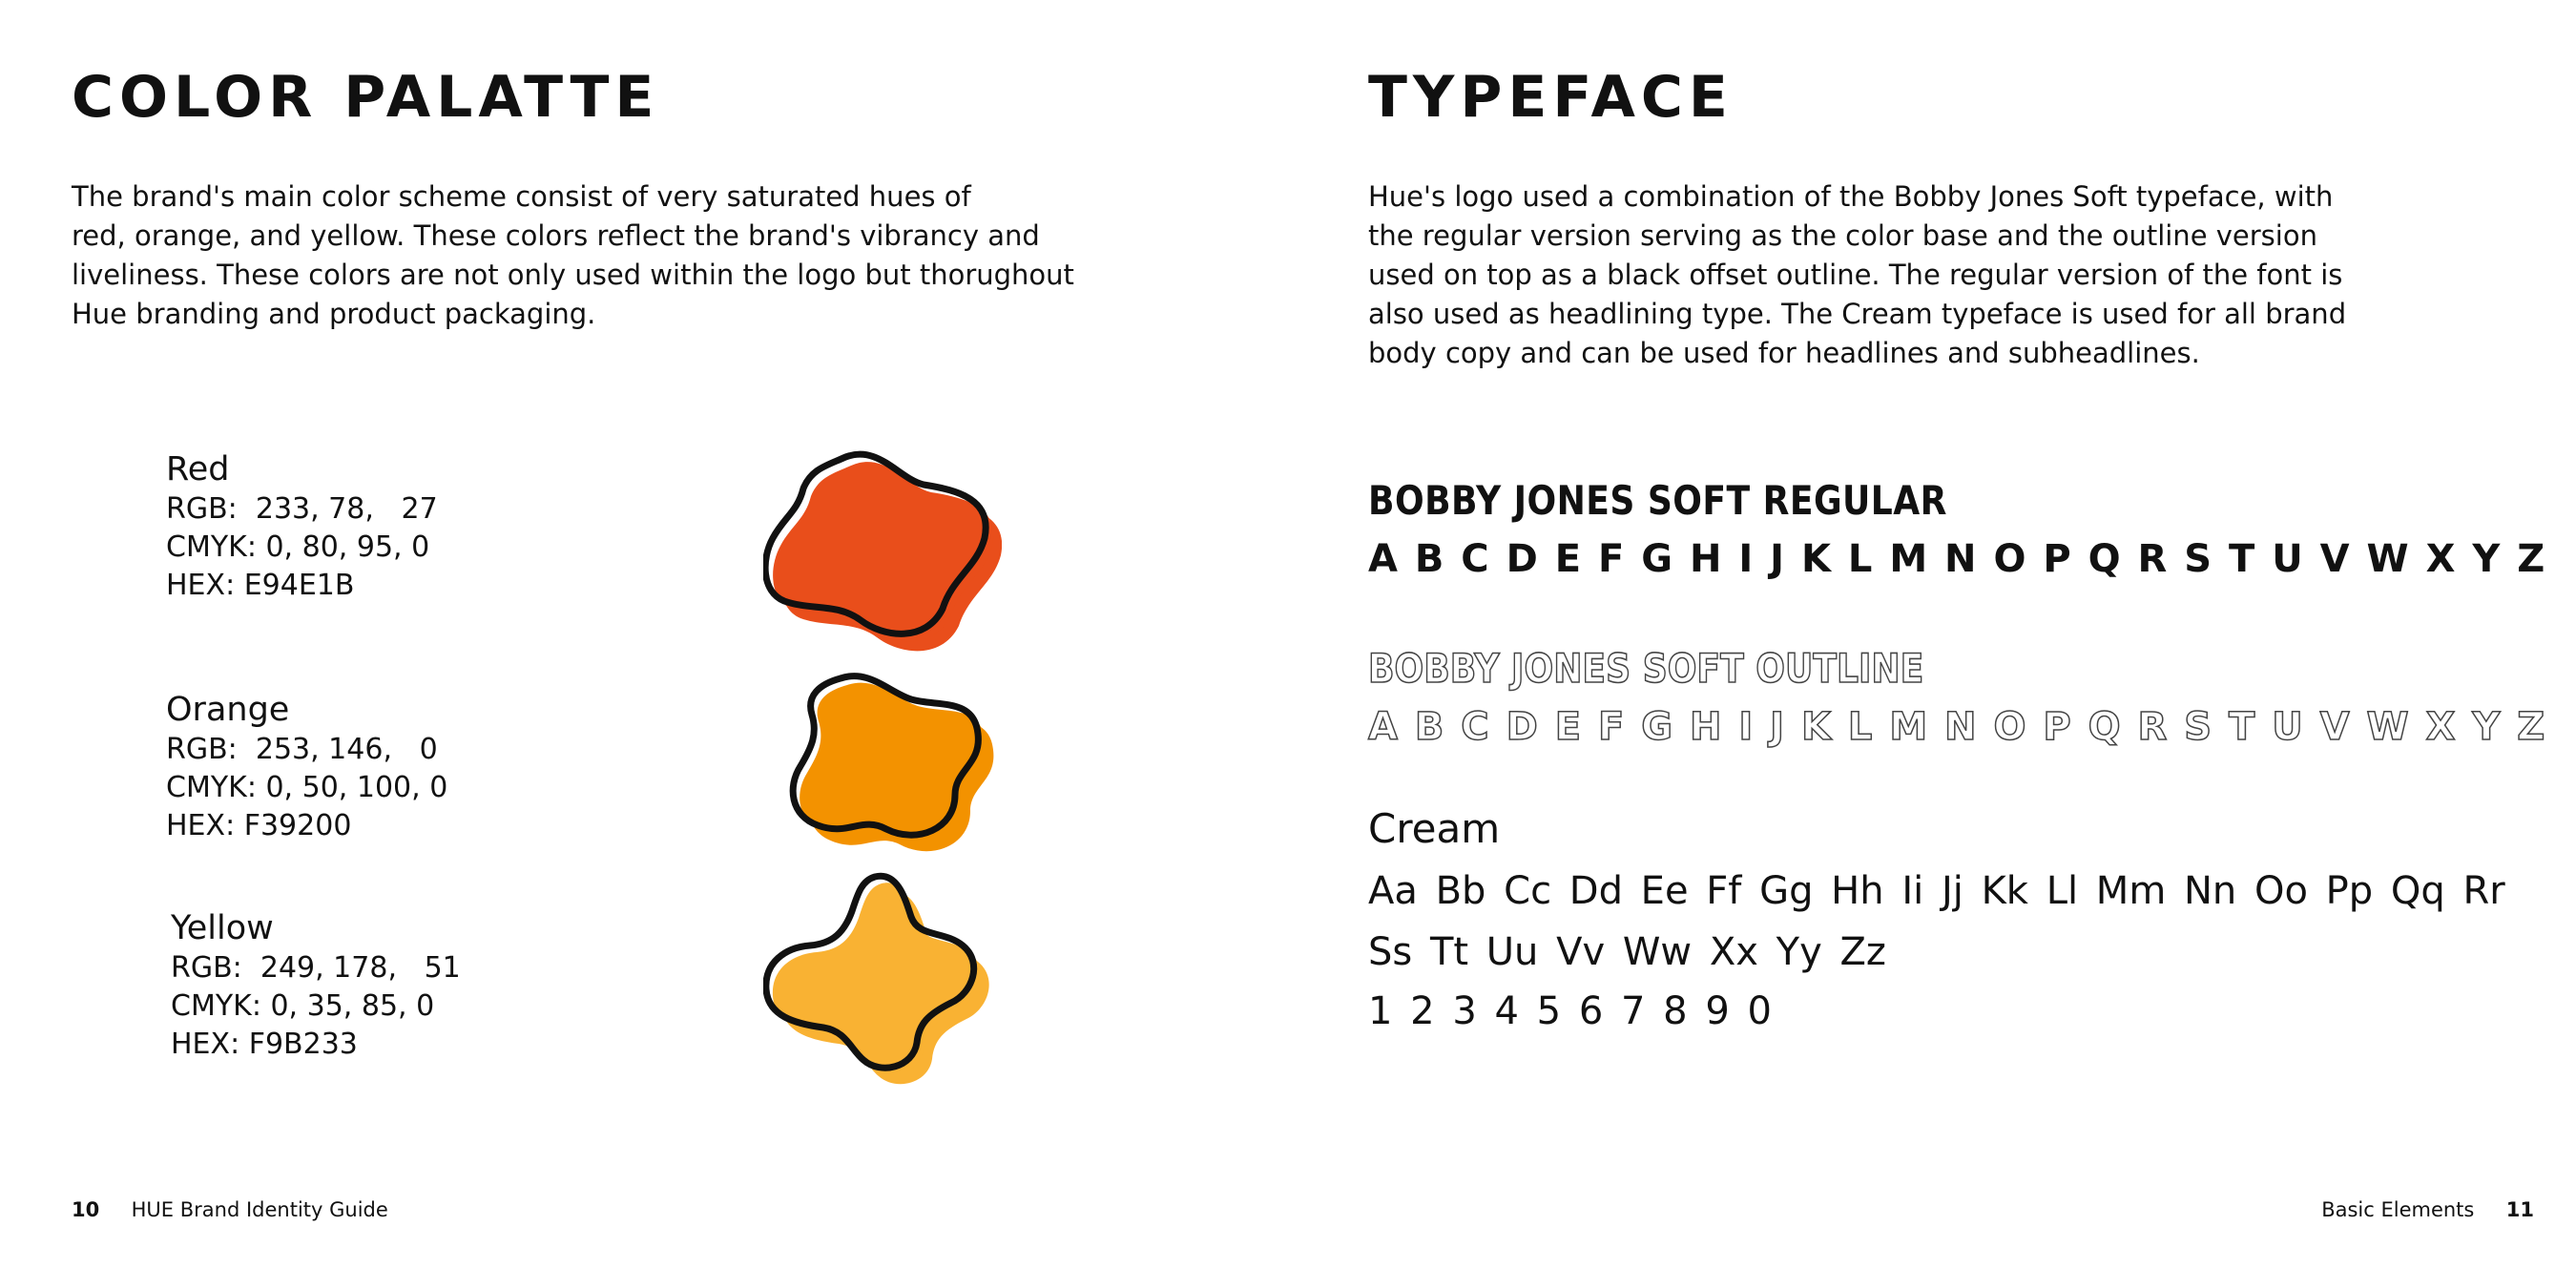  I want to click on swatch-name: Orange, so click(228, 710).